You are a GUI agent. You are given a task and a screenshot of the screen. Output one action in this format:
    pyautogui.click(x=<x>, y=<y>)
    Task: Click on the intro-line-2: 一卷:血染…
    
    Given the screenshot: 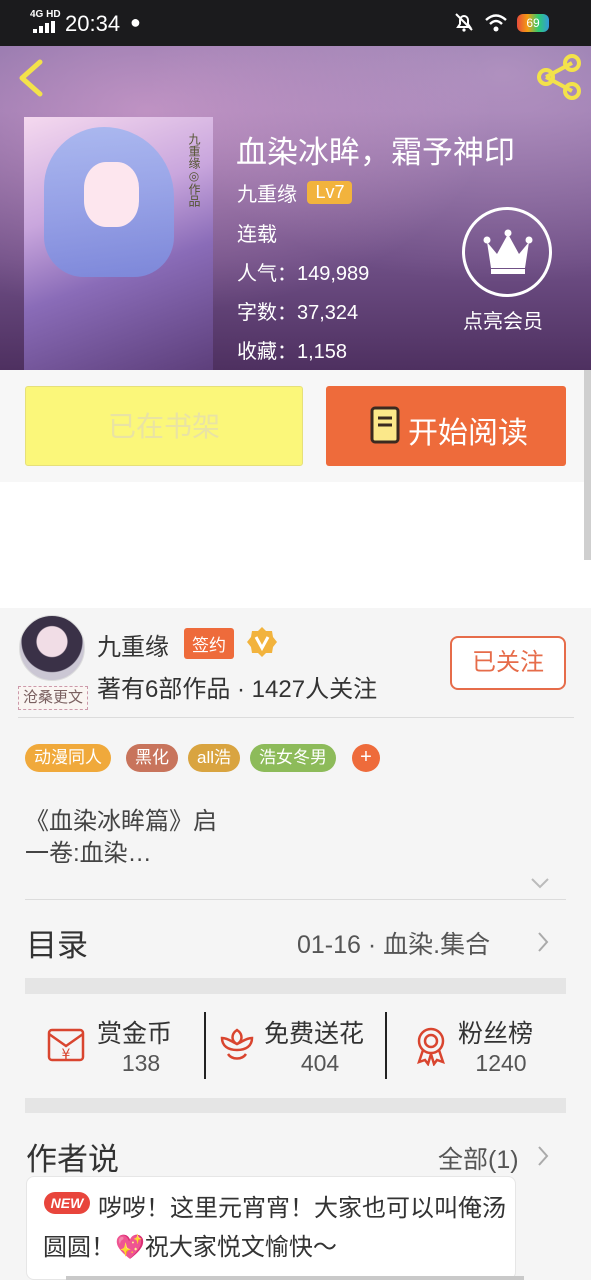 What is the action you would take?
    pyautogui.click(x=88, y=853)
    